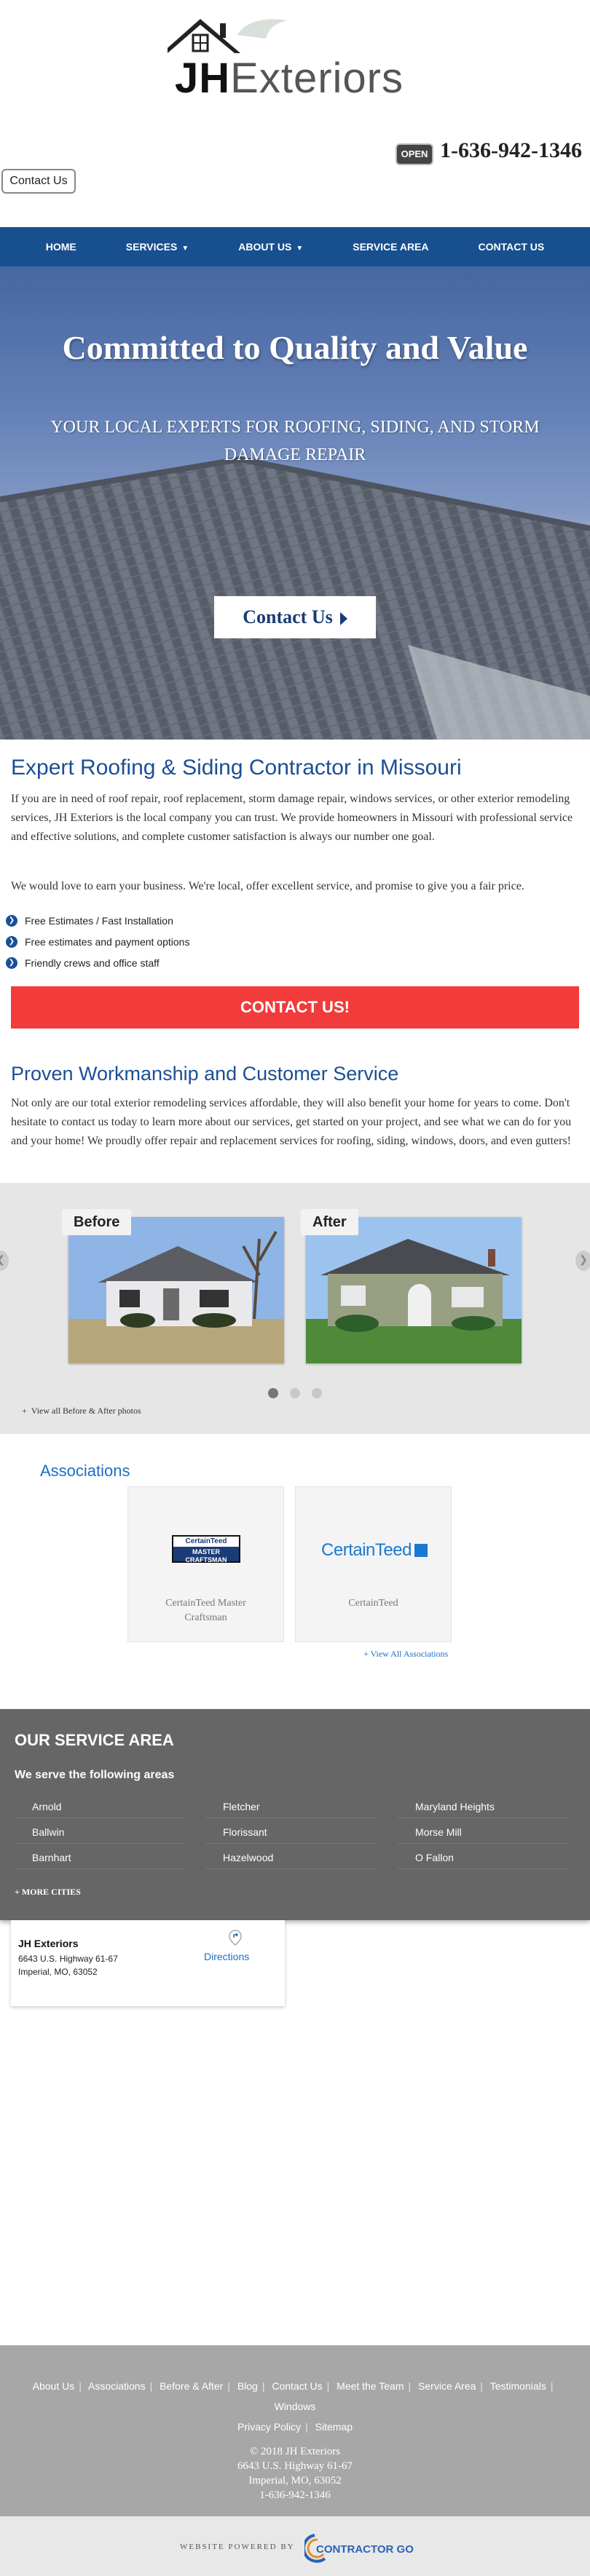  What do you see at coordinates (518, 2386) in the screenshot?
I see `footer-link-testimonials: Testimonials` at bounding box center [518, 2386].